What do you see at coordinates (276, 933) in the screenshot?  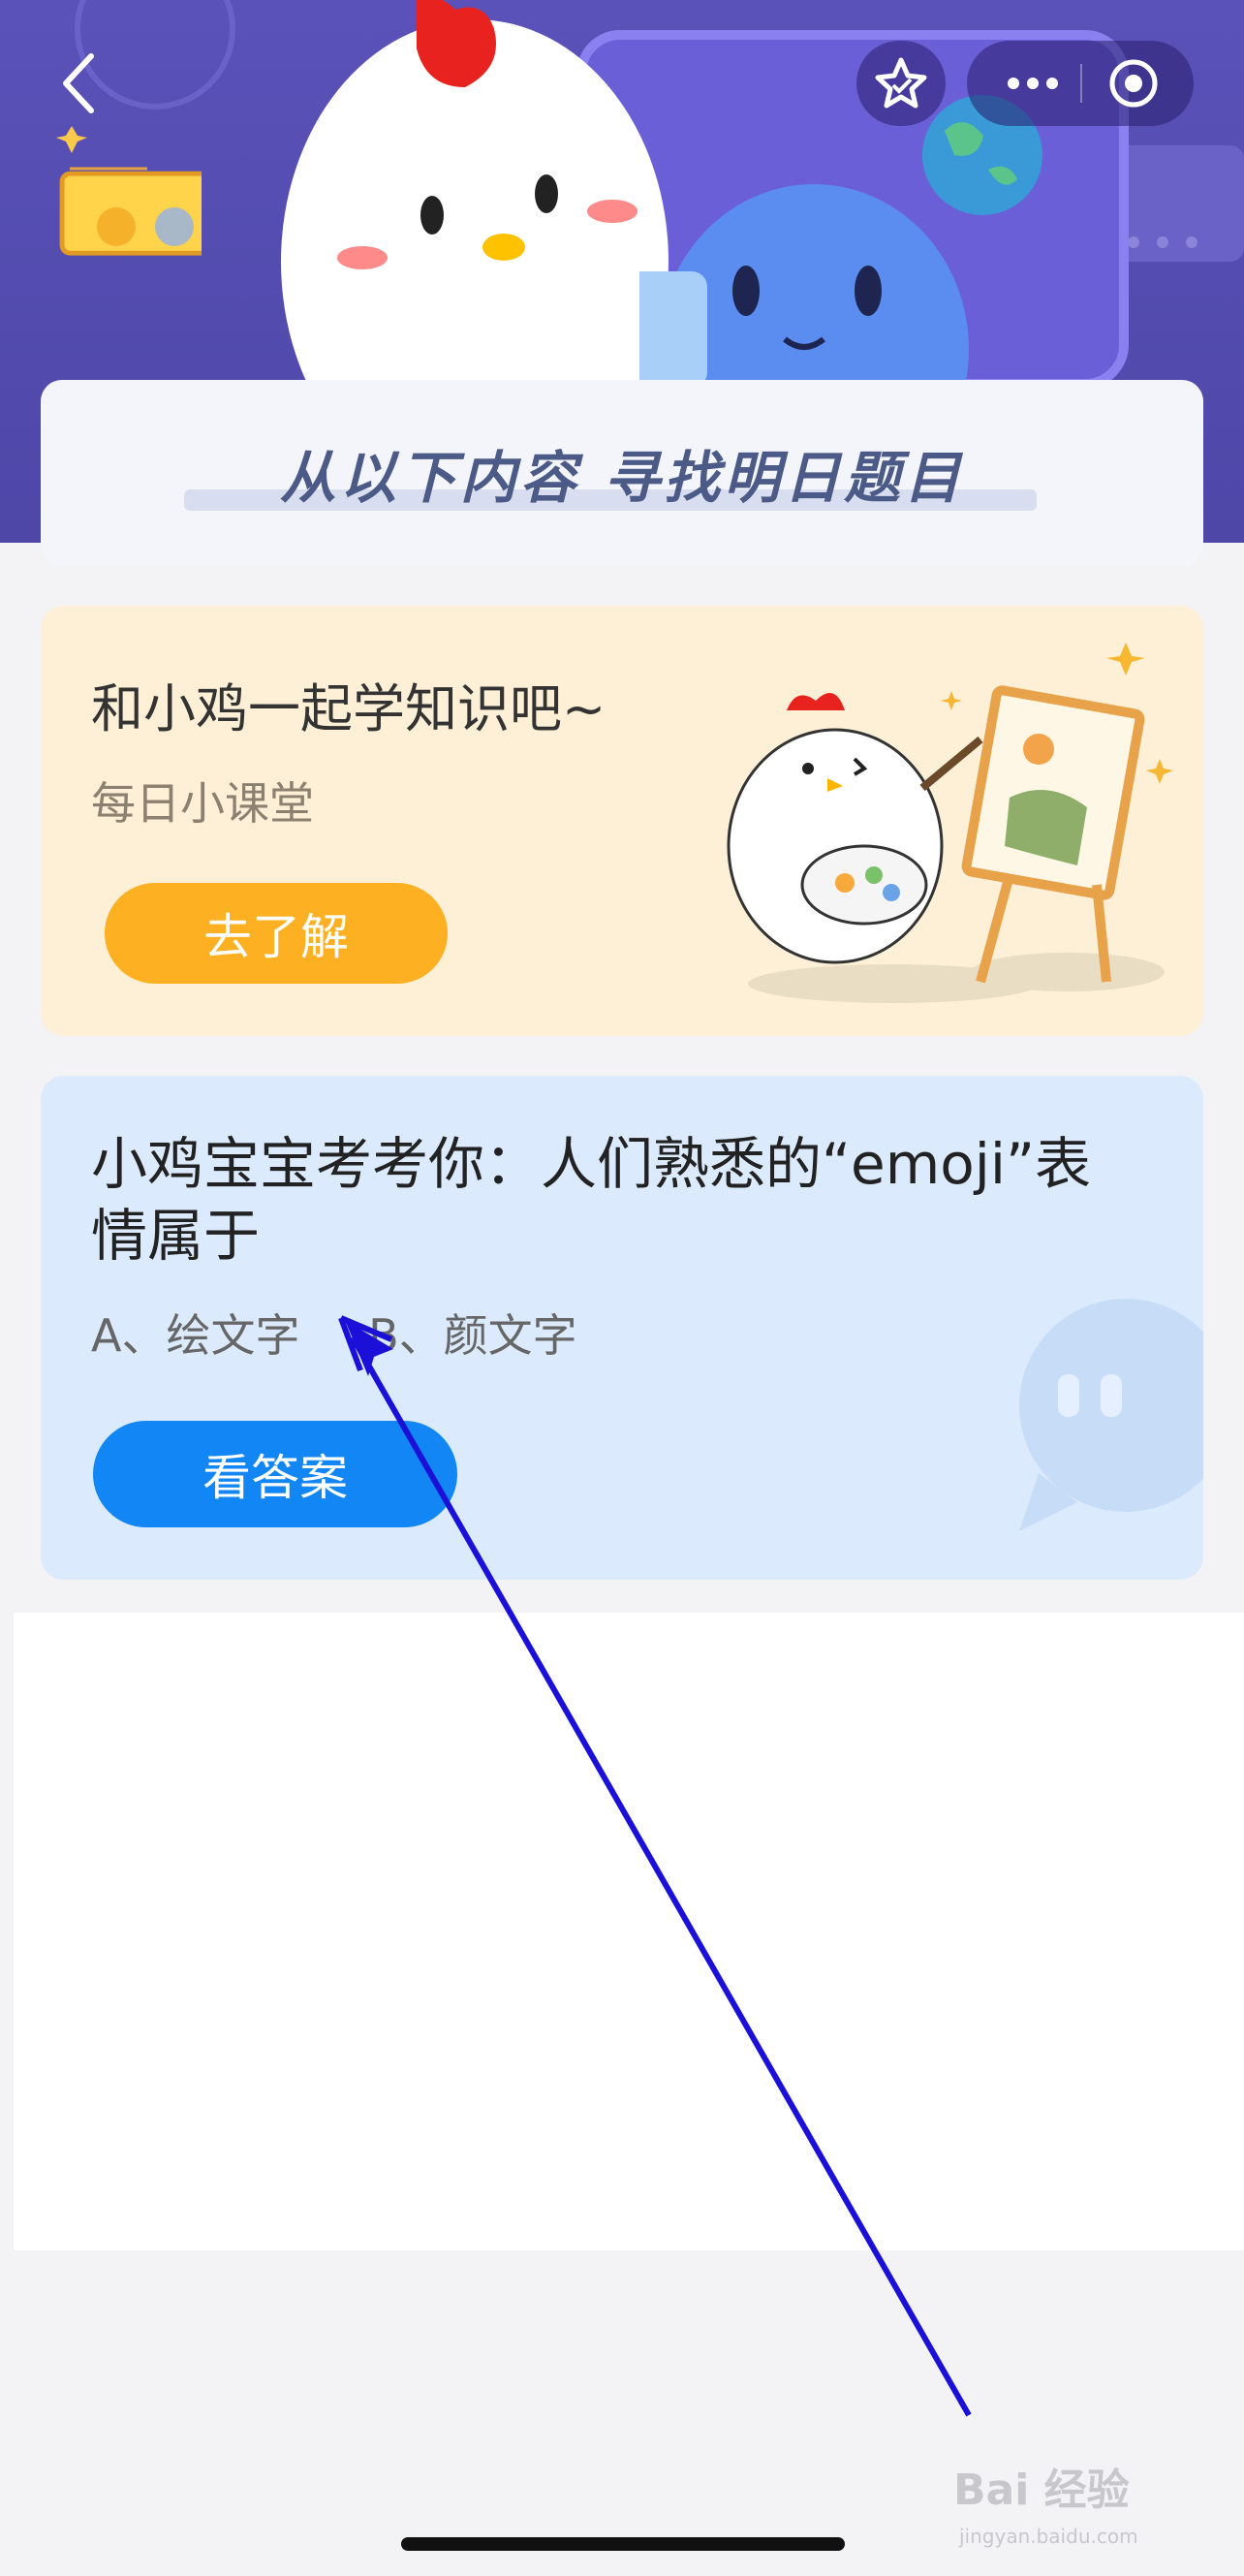 I see `learn-more-button: 去了解` at bounding box center [276, 933].